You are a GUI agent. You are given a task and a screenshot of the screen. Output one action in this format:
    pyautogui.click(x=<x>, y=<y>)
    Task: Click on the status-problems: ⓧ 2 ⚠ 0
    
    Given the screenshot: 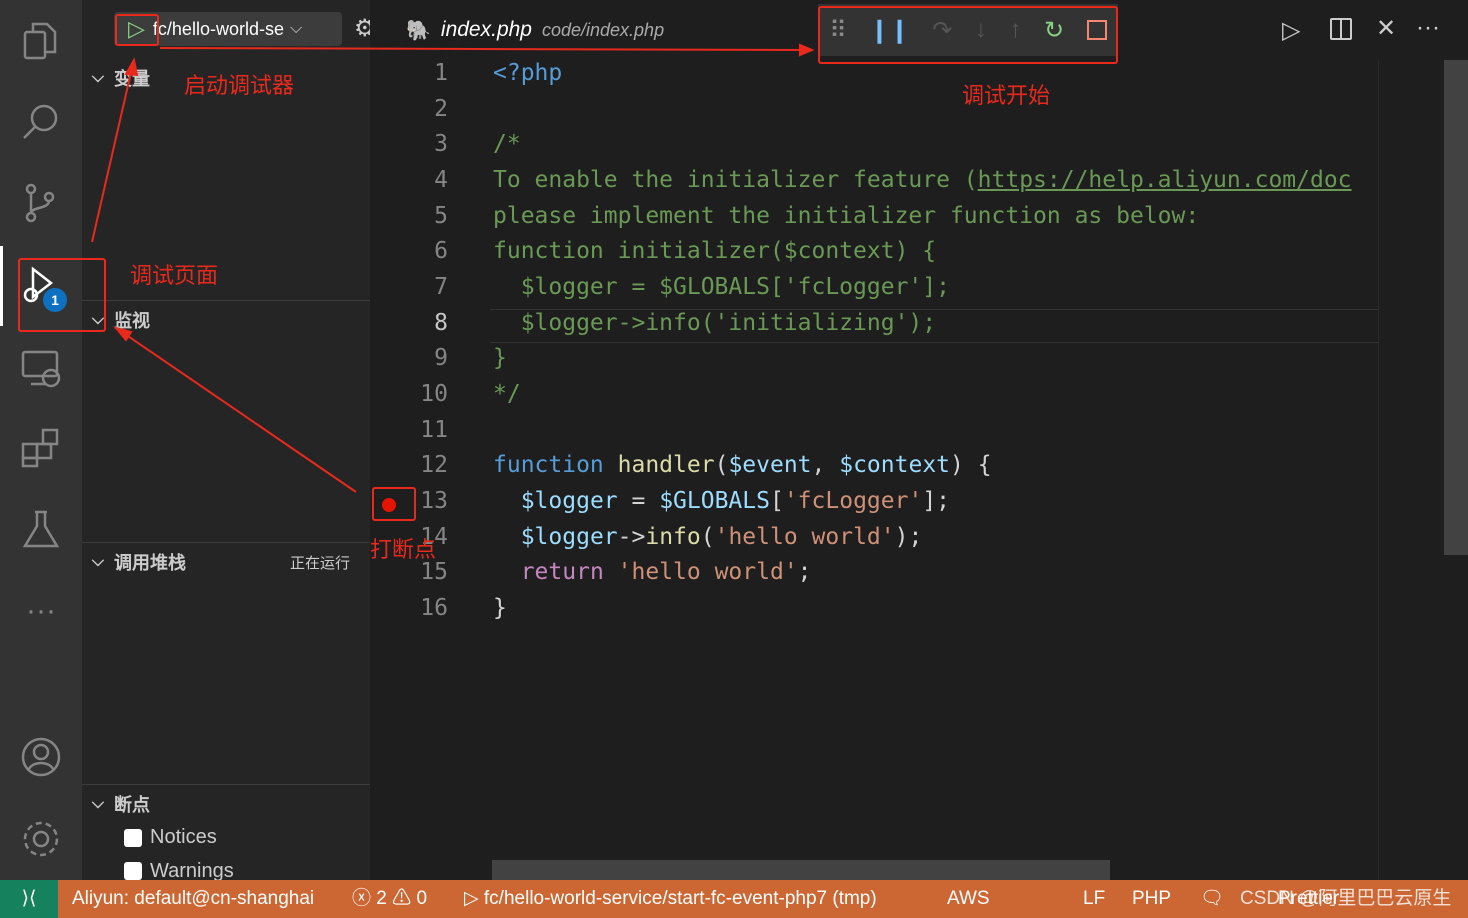 What is the action you would take?
    pyautogui.click(x=389, y=899)
    